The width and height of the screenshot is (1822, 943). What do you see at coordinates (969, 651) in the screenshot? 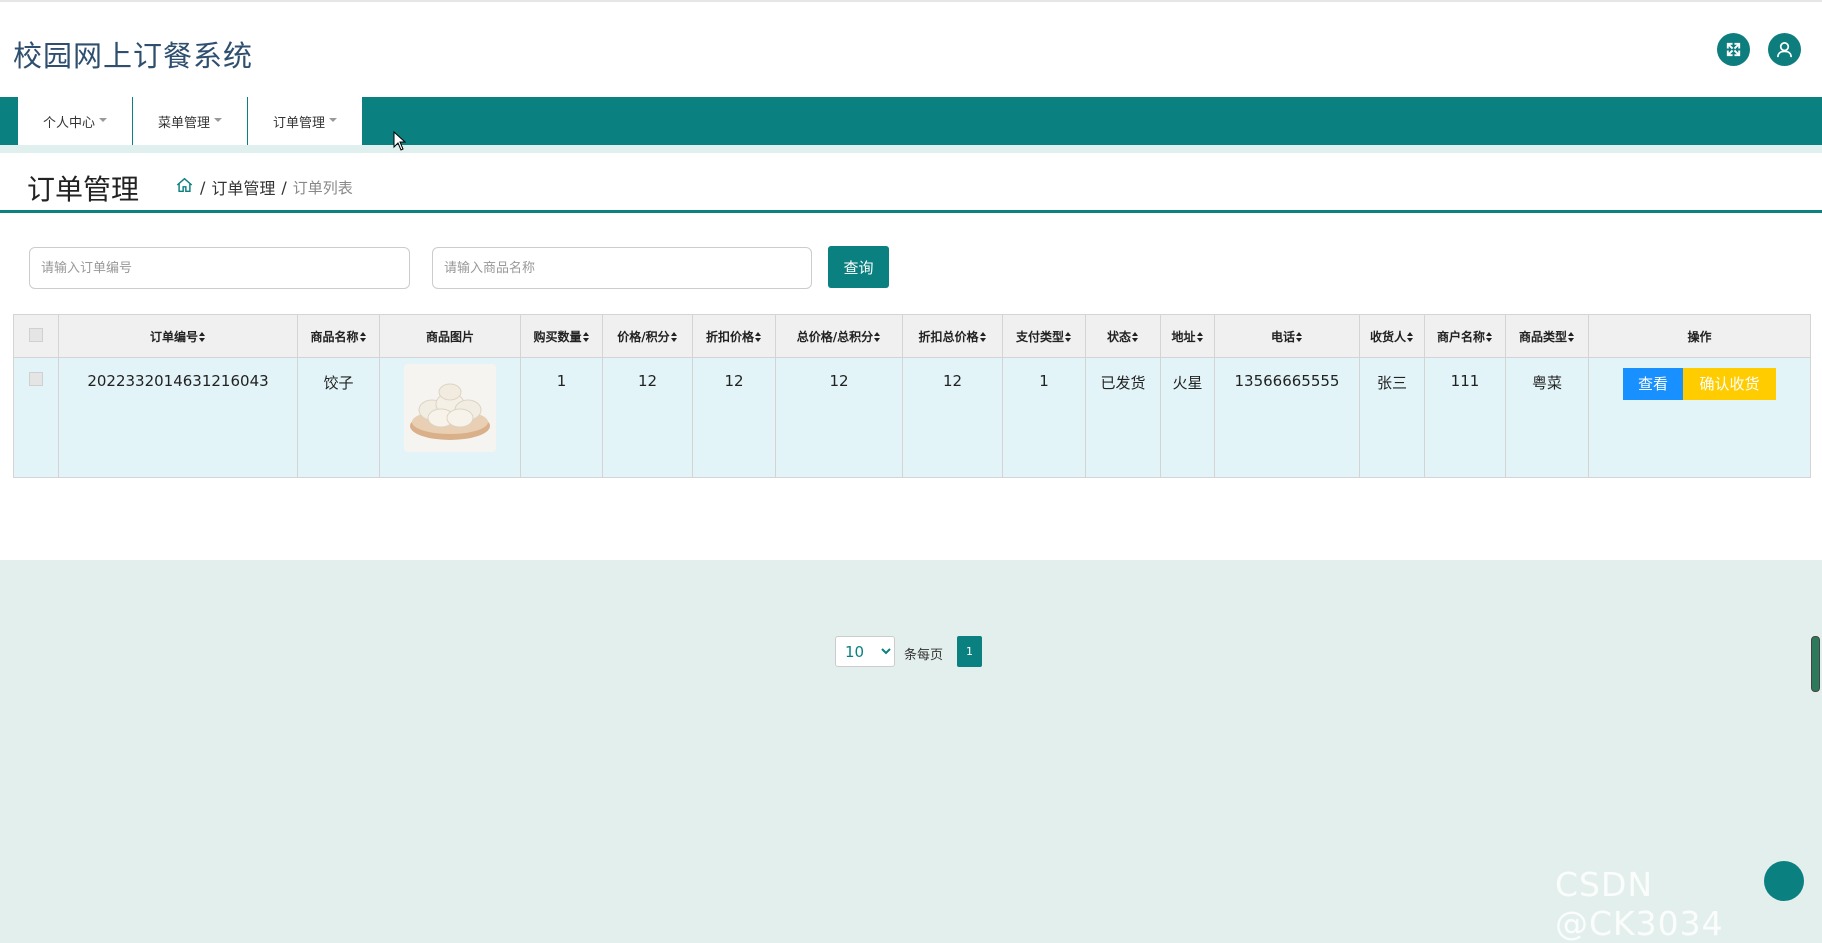
I see `page-number-button: 1` at bounding box center [969, 651].